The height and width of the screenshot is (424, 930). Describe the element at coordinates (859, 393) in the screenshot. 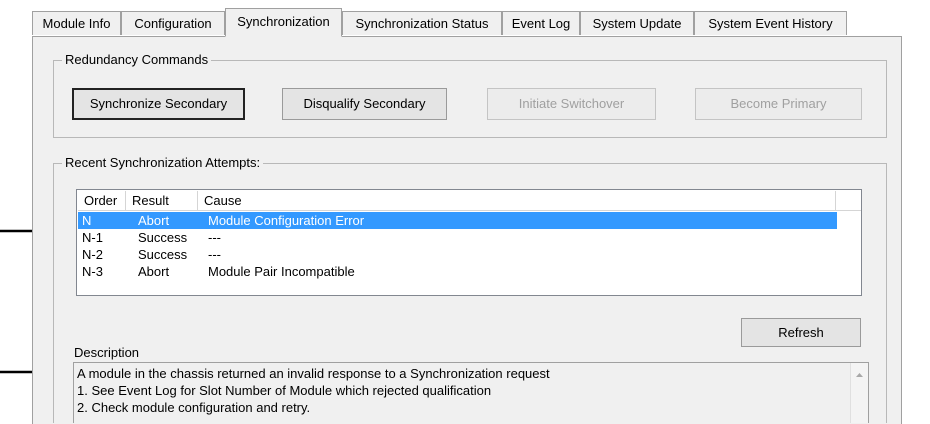

I see `description-scrollbar` at that location.